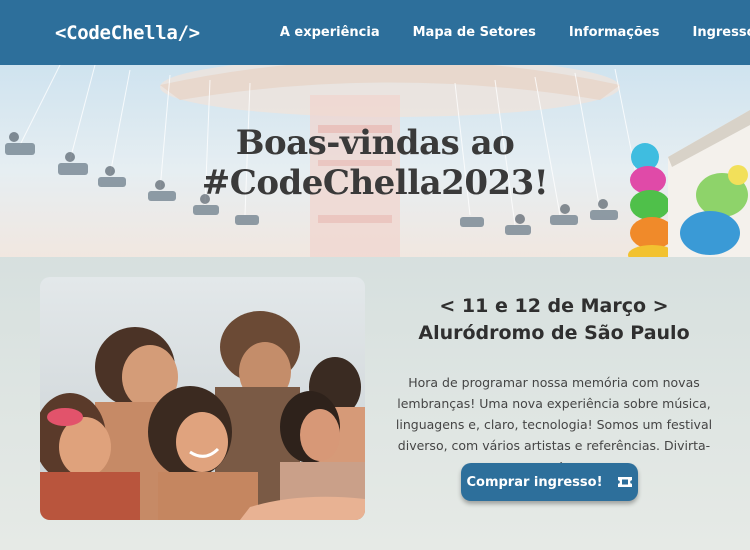  I want to click on ticket-icon, so click(625, 482).